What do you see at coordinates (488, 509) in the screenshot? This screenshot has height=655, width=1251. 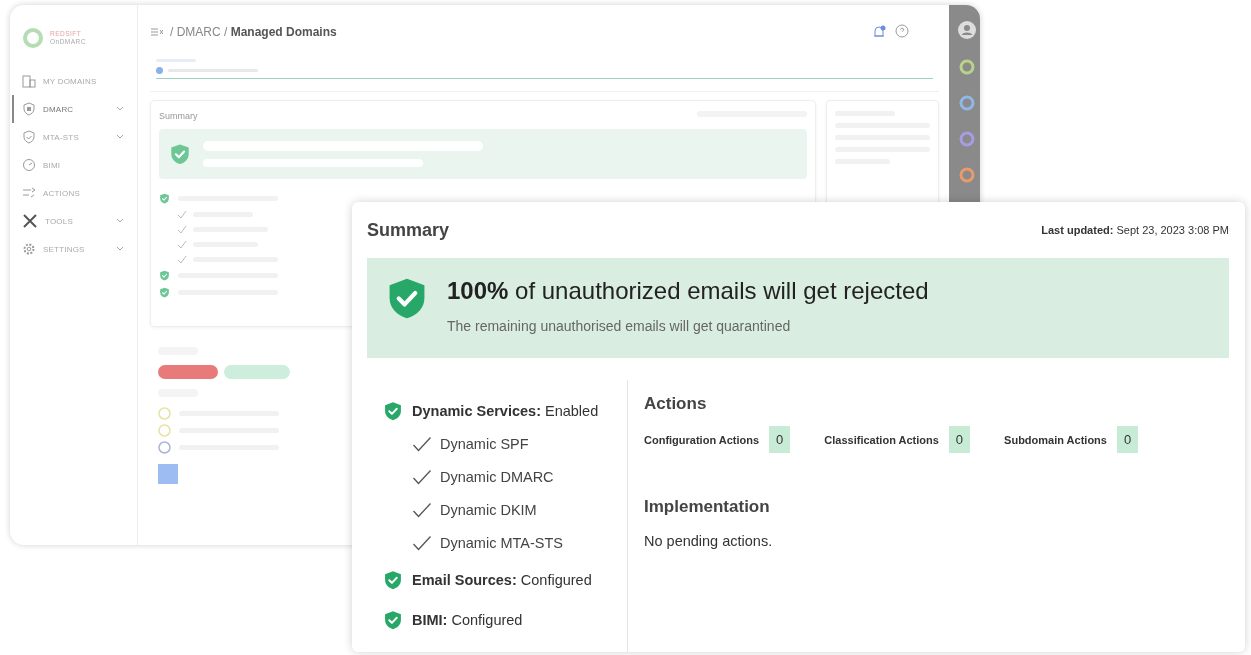 I see `service-item: Dynamic DKIM` at bounding box center [488, 509].